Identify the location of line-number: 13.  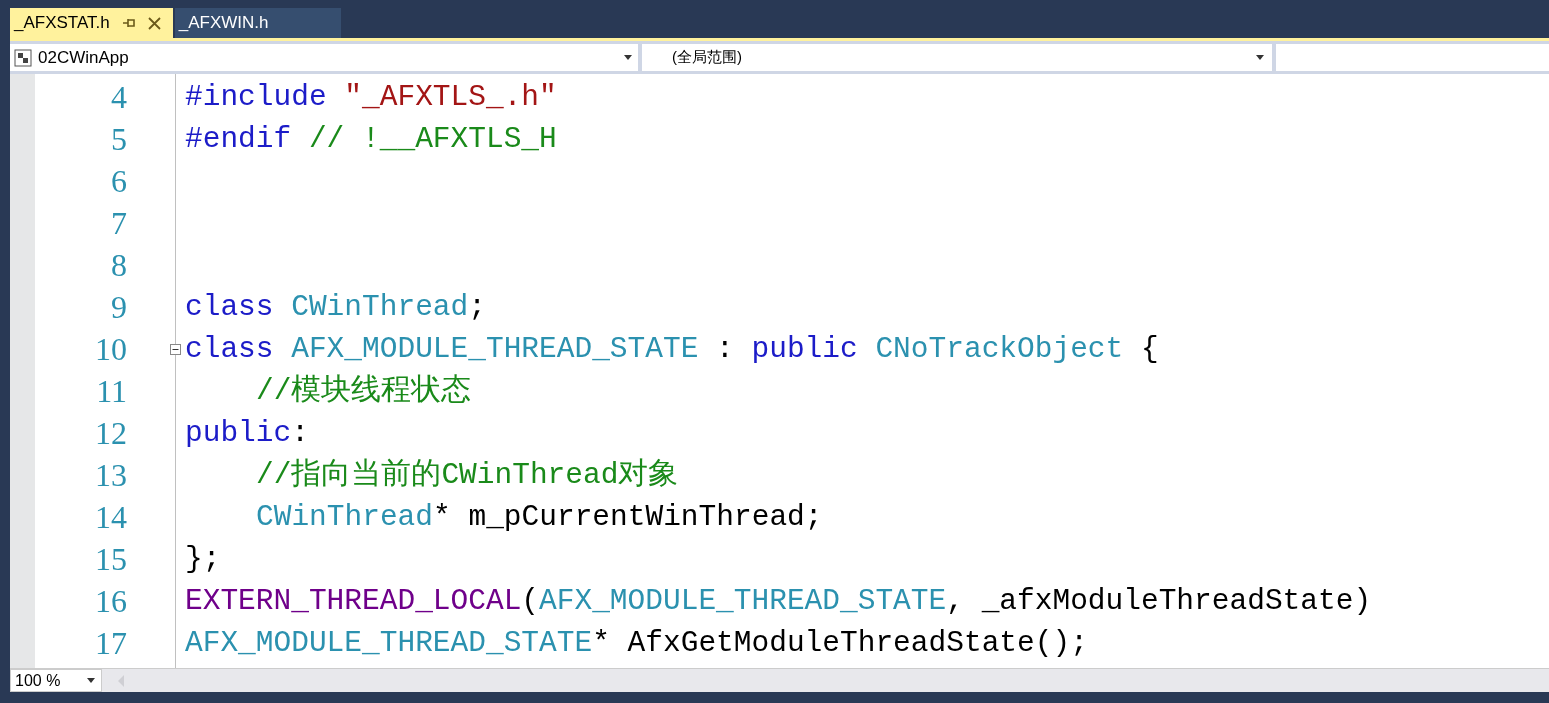
(111, 475).